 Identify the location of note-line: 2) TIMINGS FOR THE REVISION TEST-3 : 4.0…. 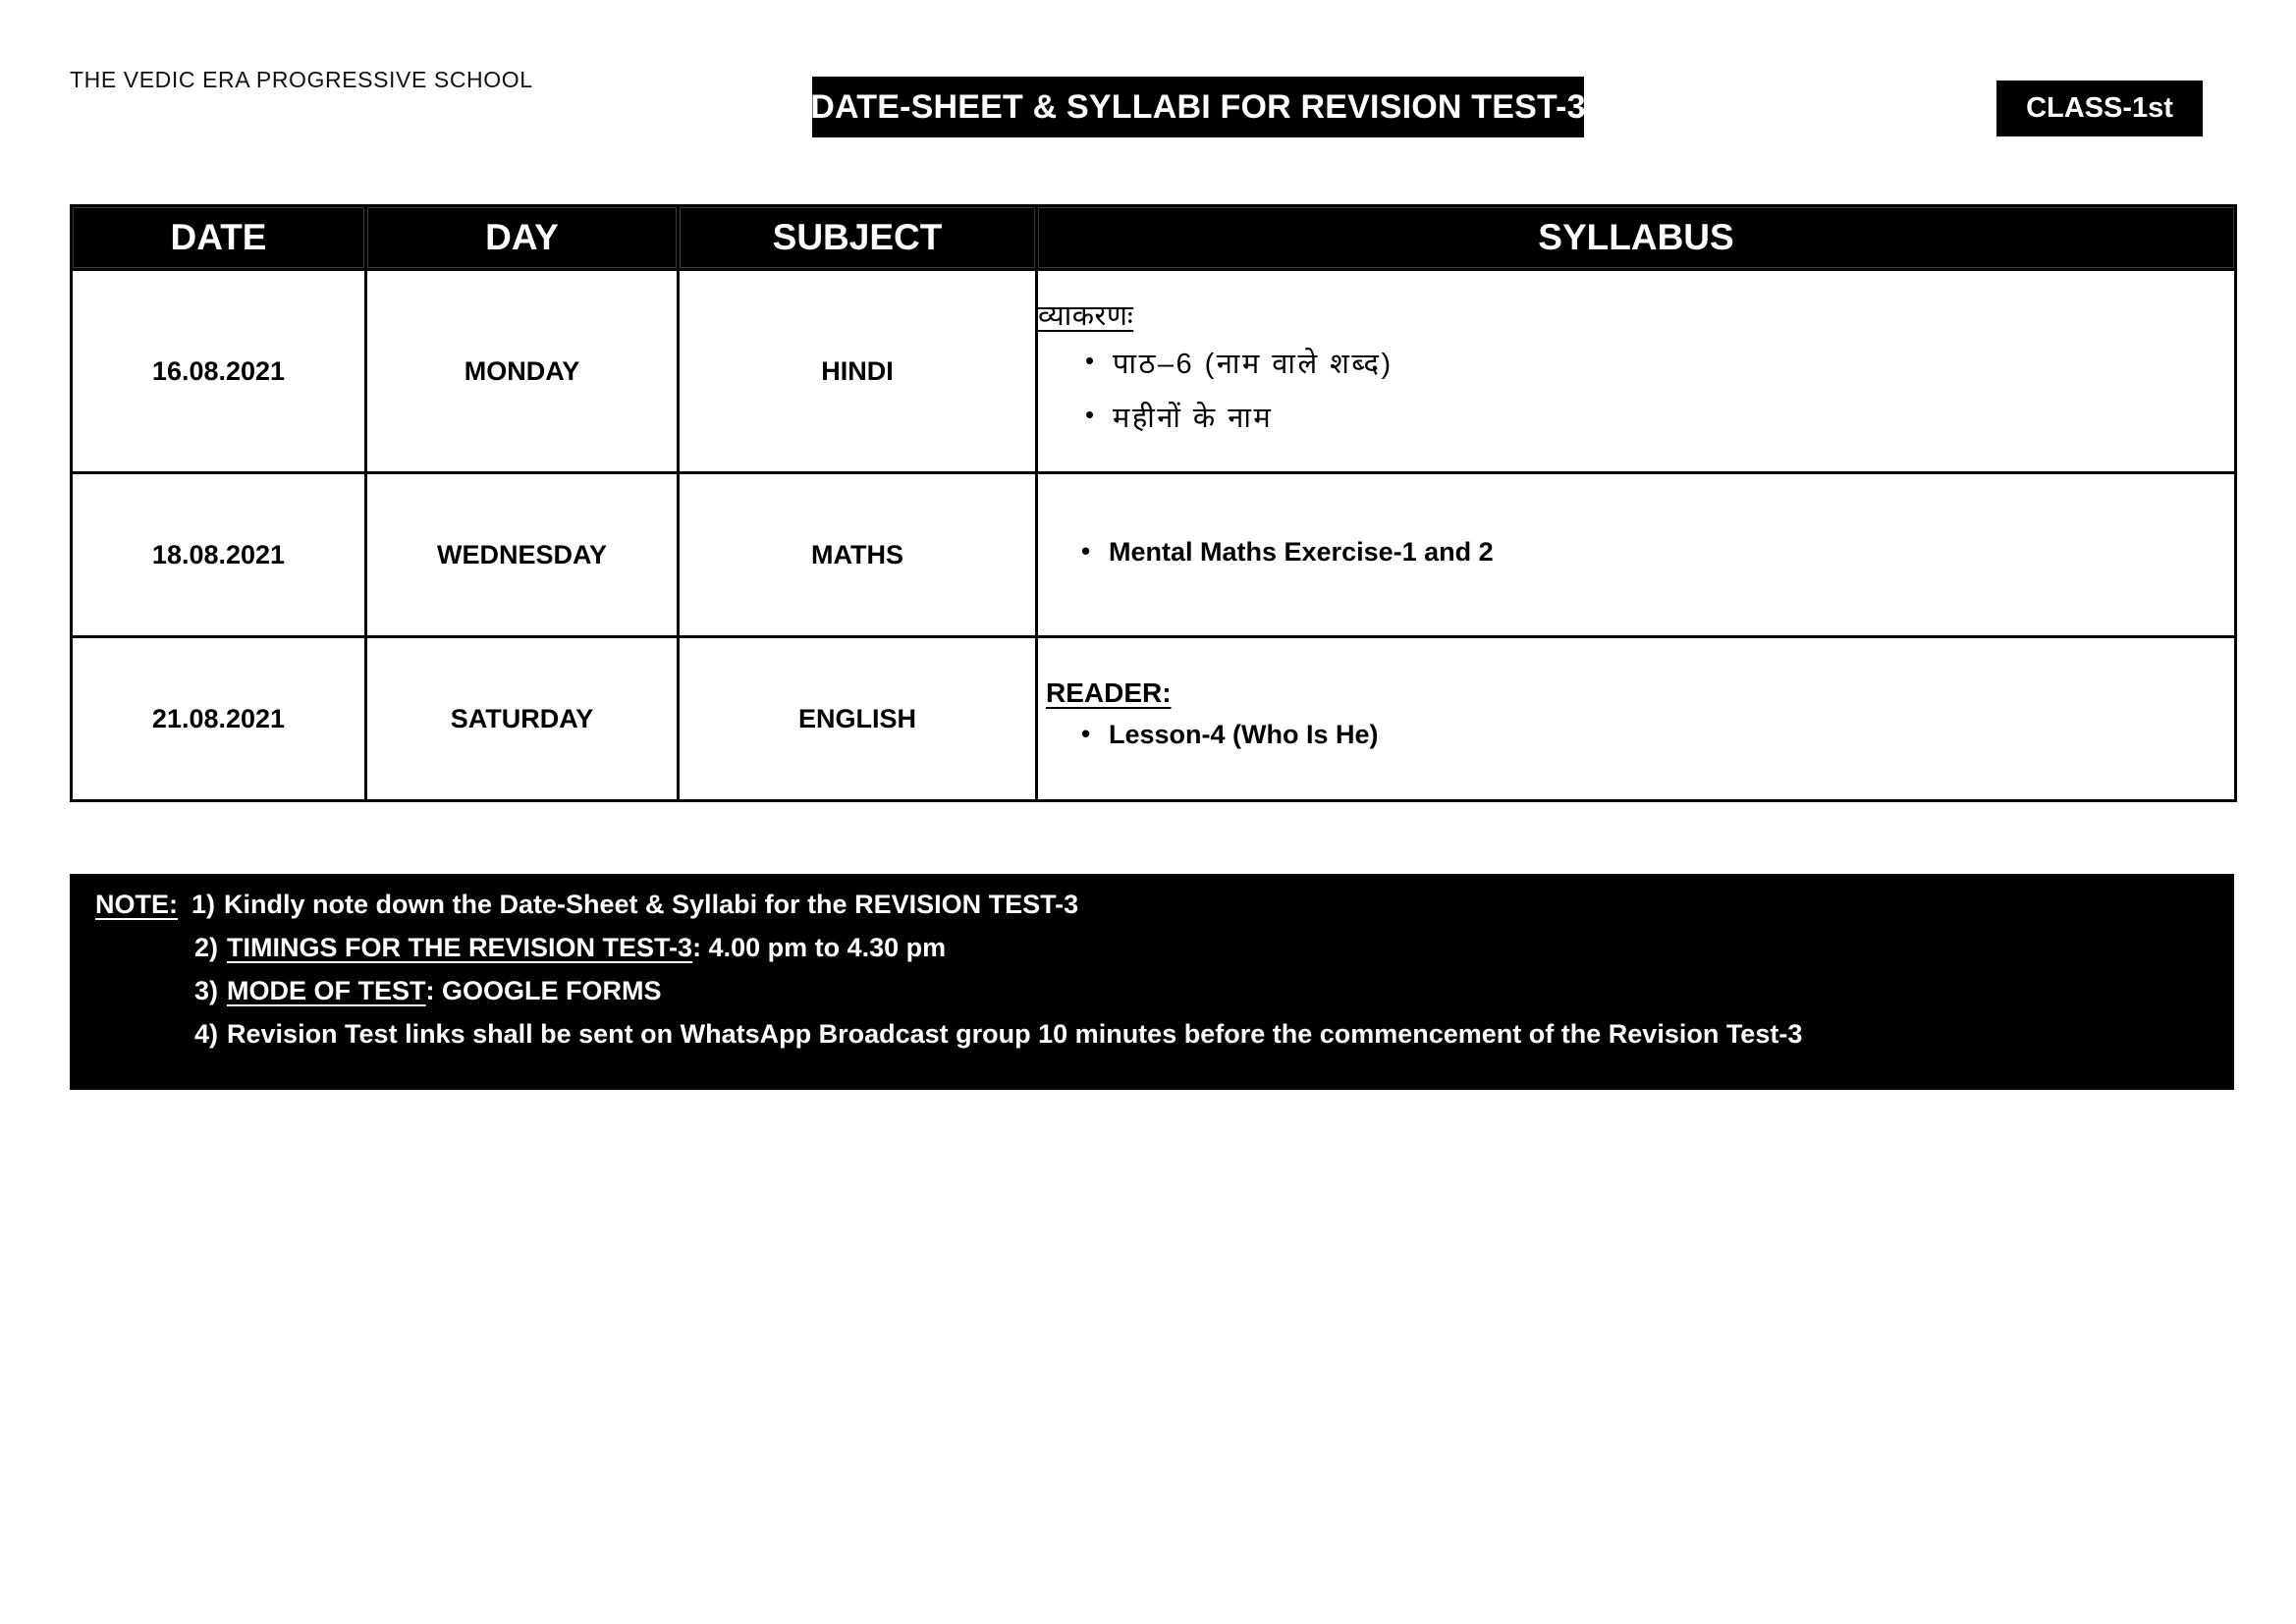
(1164, 948).